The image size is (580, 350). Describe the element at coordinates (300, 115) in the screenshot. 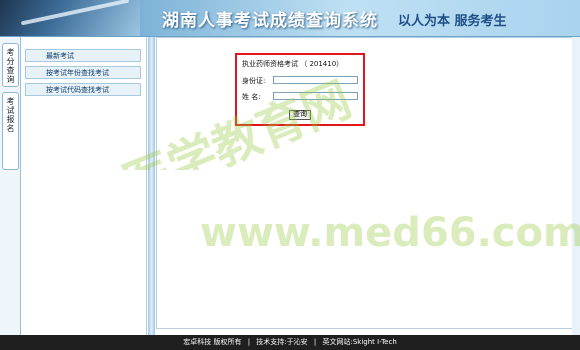

I see `query-button: 查询` at that location.